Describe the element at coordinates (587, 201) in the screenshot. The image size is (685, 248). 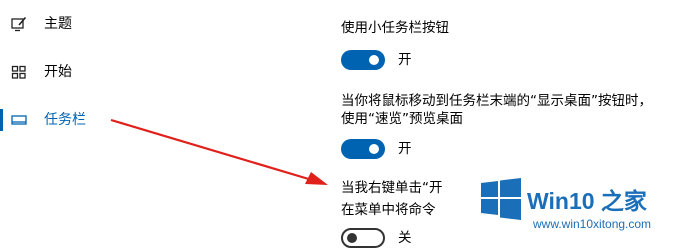
I see `watermark-brand: Win10 之家` at that location.